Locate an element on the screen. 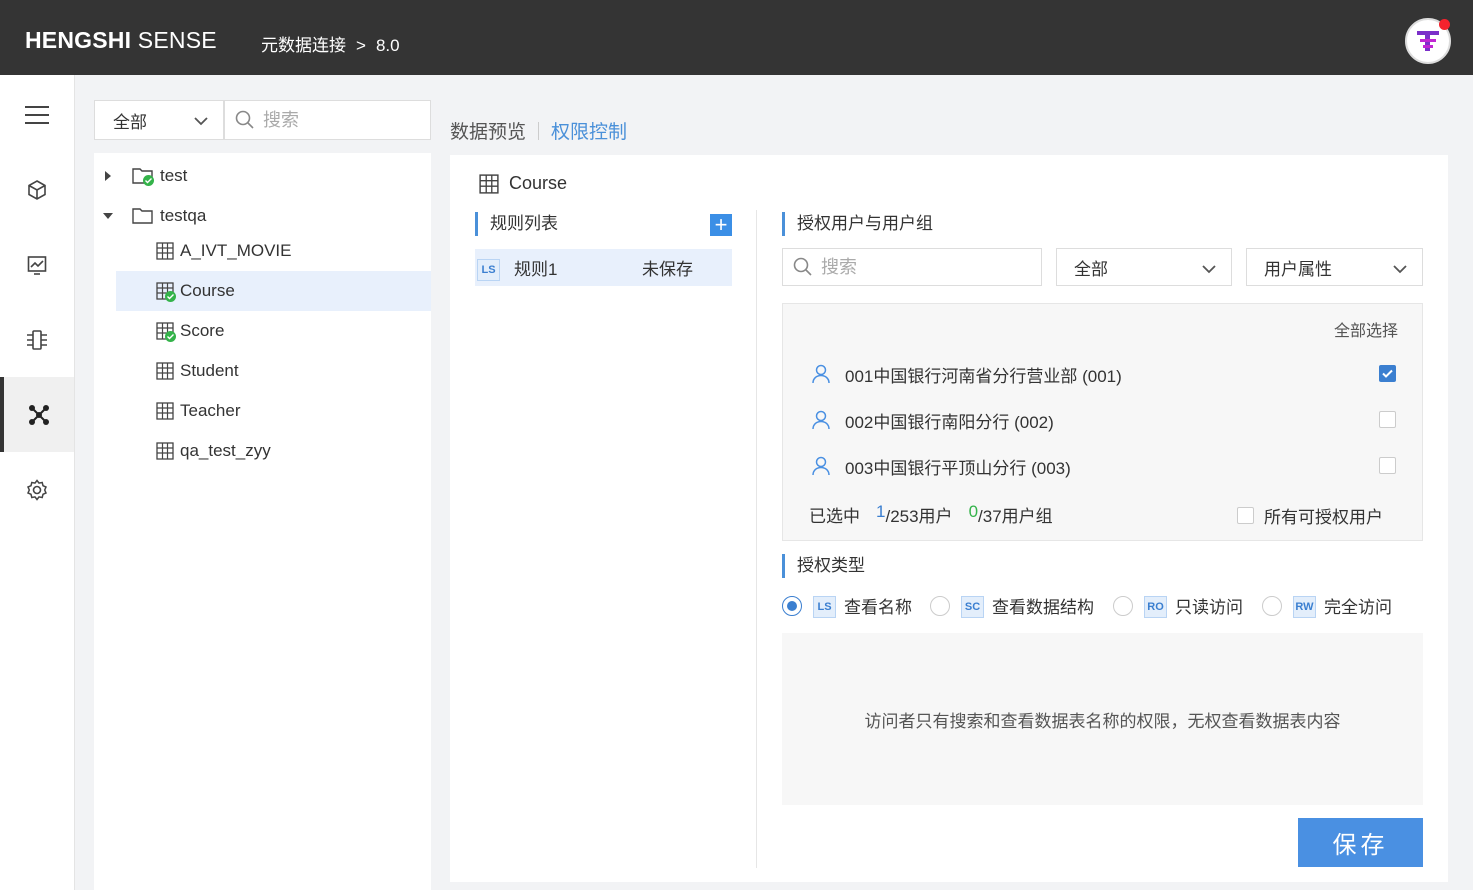  chart-icon is located at coordinates (37, 265).